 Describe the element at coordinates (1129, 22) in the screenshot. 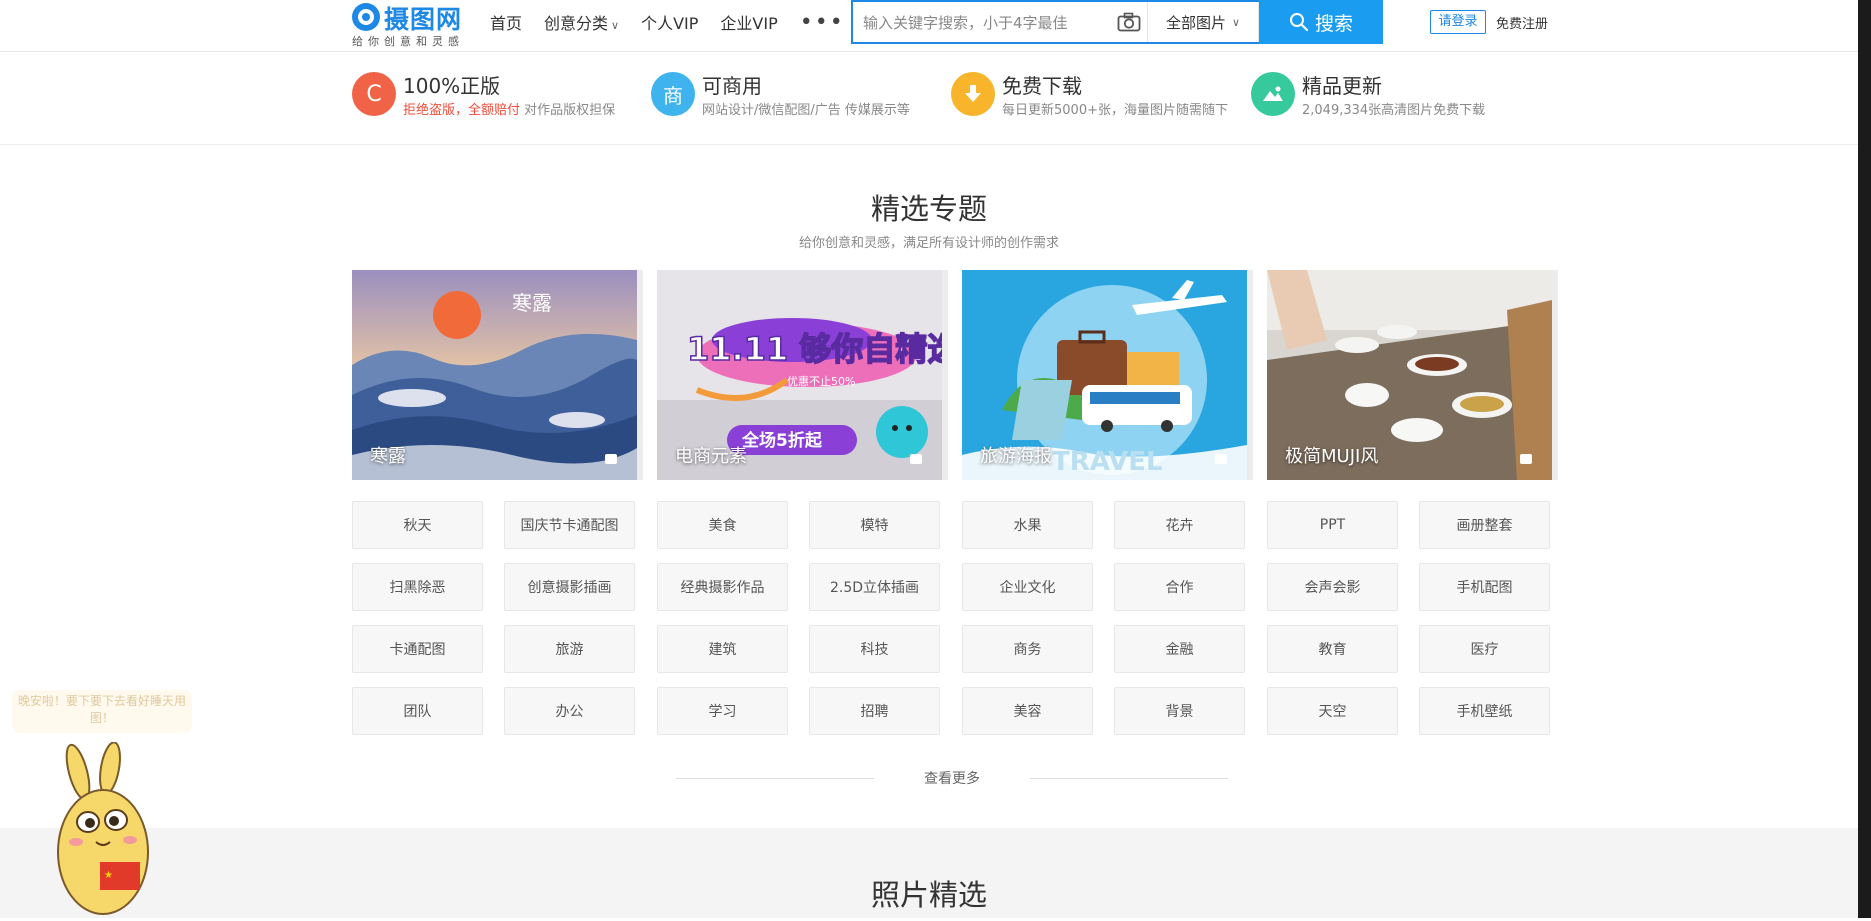

I see `camera-icon` at that location.